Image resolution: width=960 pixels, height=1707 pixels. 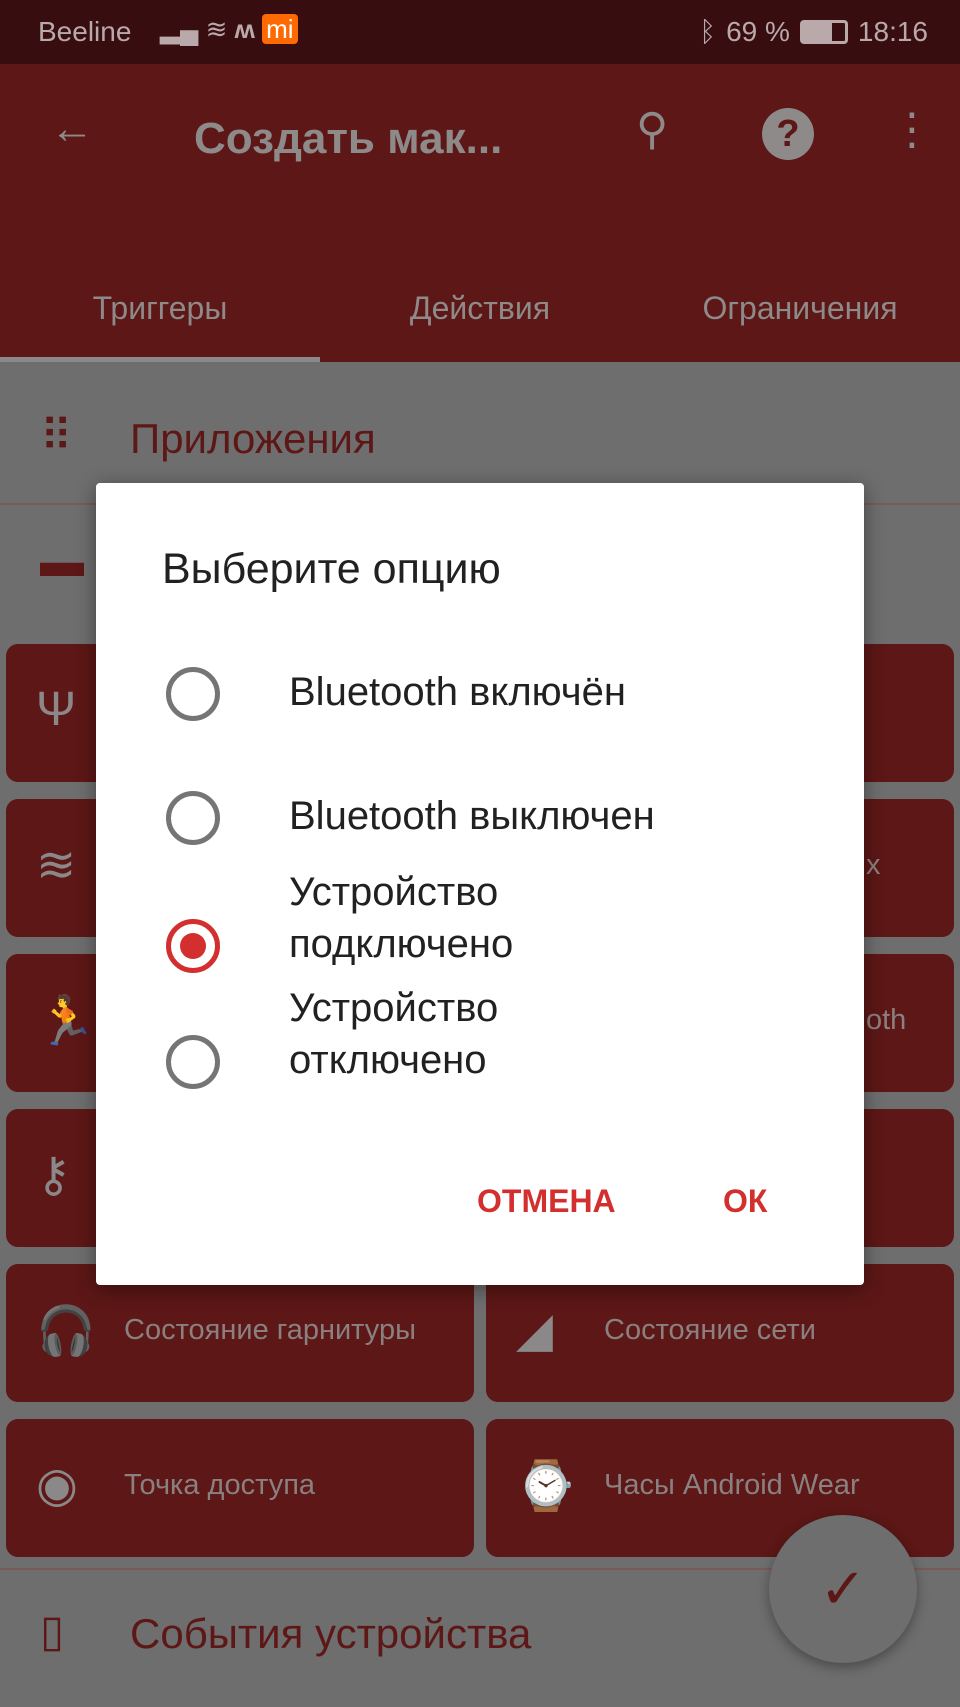 I want to click on back-arrow-icon: ←, so click(x=72, y=129).